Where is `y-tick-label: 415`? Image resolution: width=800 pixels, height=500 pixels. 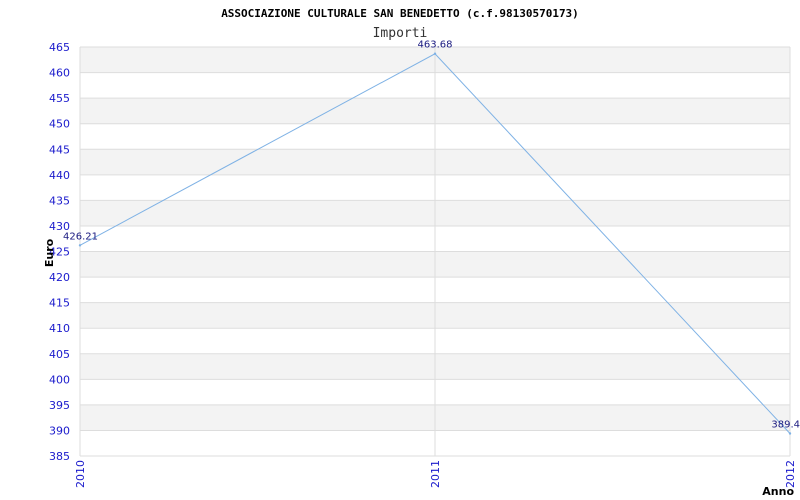
y-tick-label: 415 is located at coordinates (59, 303).